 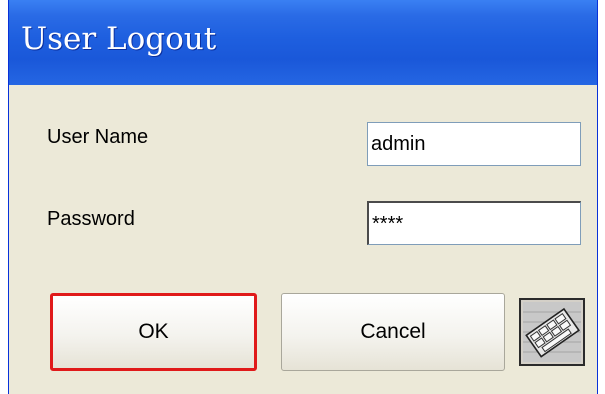 I want to click on dialog-title: User Logout, so click(x=119, y=39).